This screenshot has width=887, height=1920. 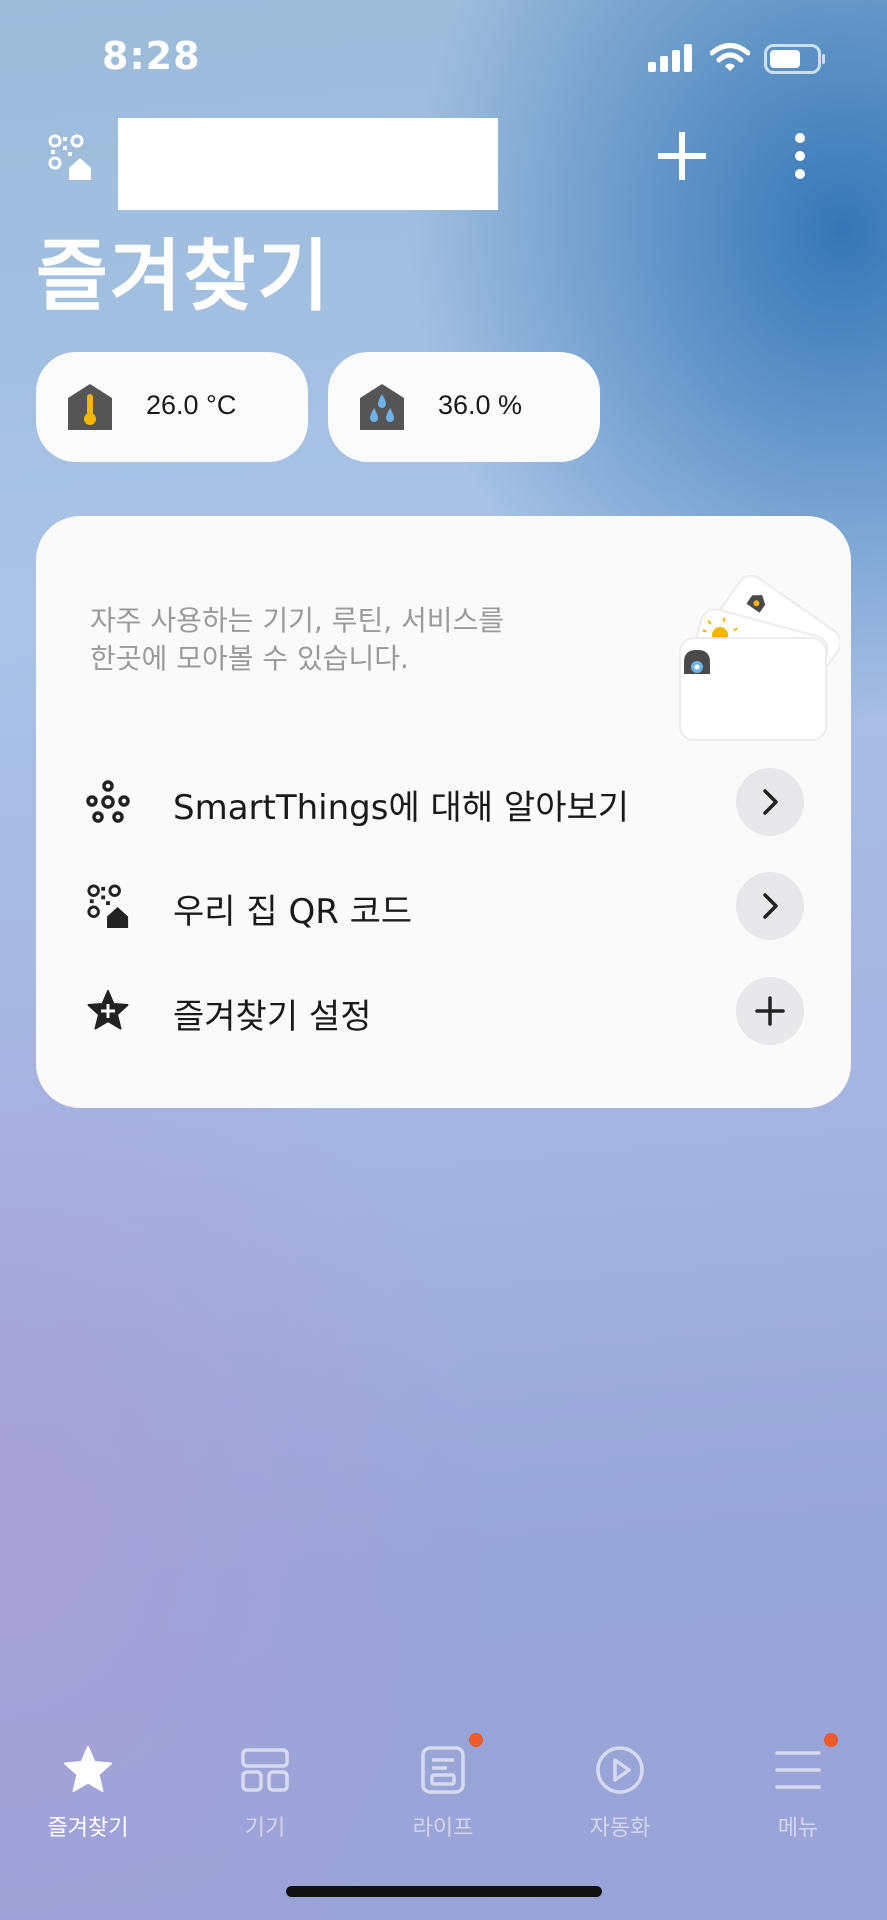 I want to click on nav-label-menu: 메뉴, so click(x=798, y=1828).